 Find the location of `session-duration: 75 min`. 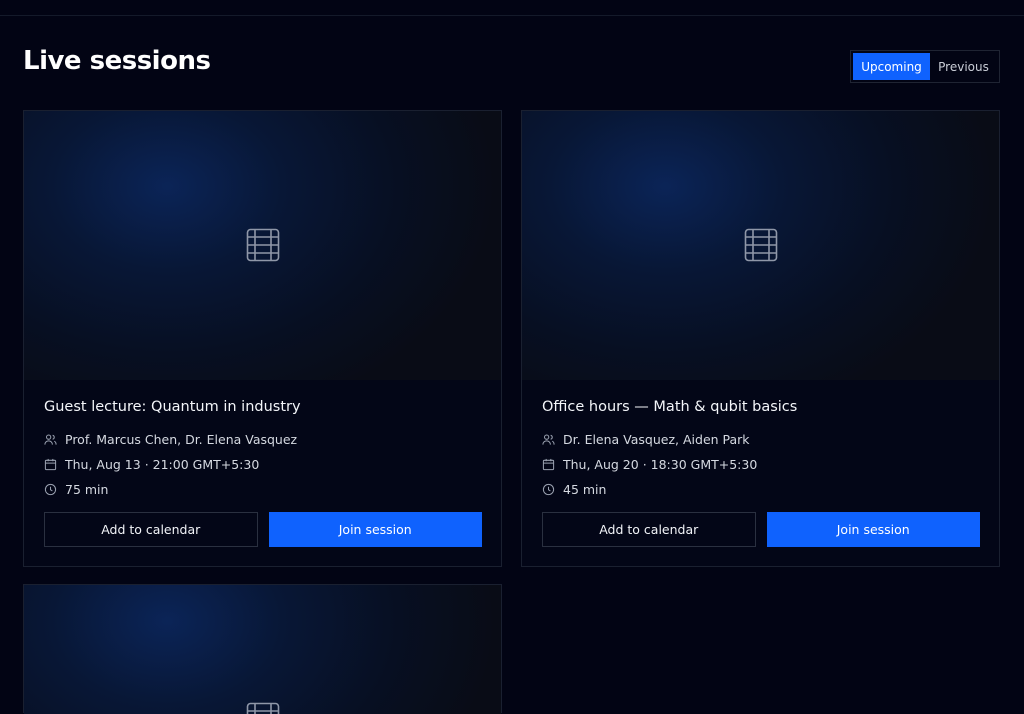

session-duration: 75 min is located at coordinates (263, 489).